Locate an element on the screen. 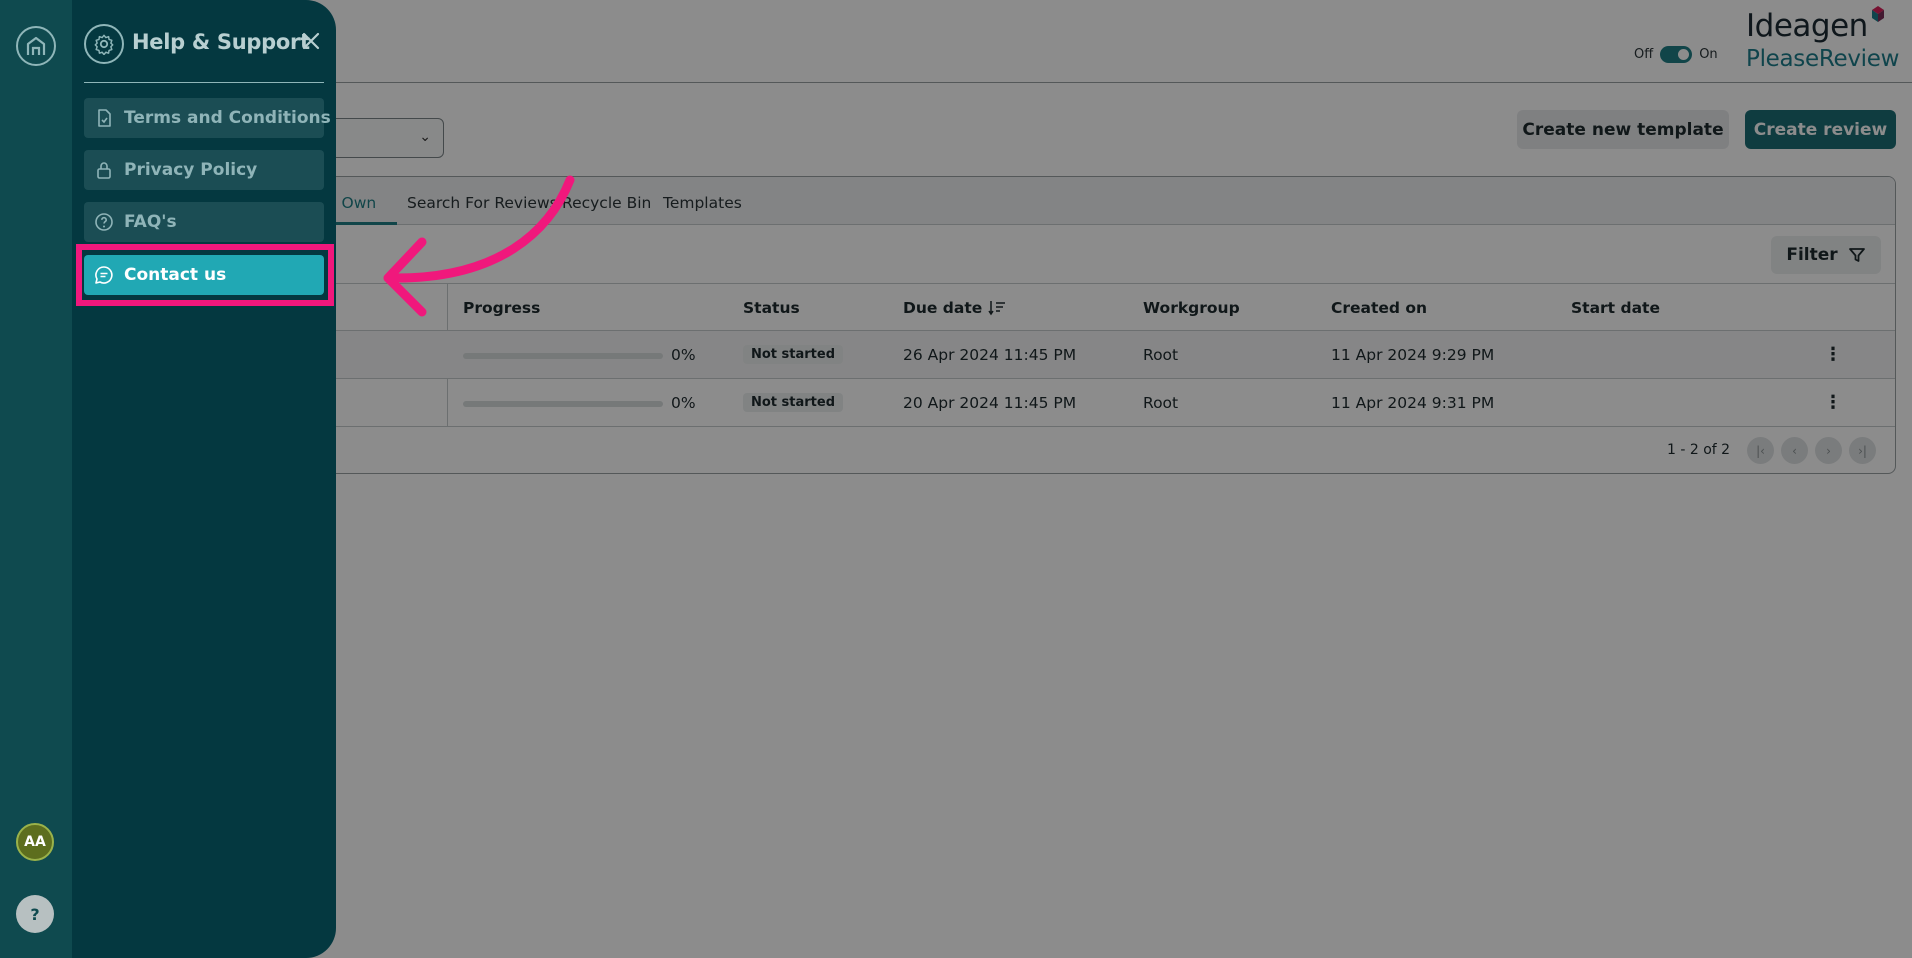  lock-icon is located at coordinates (104, 170).